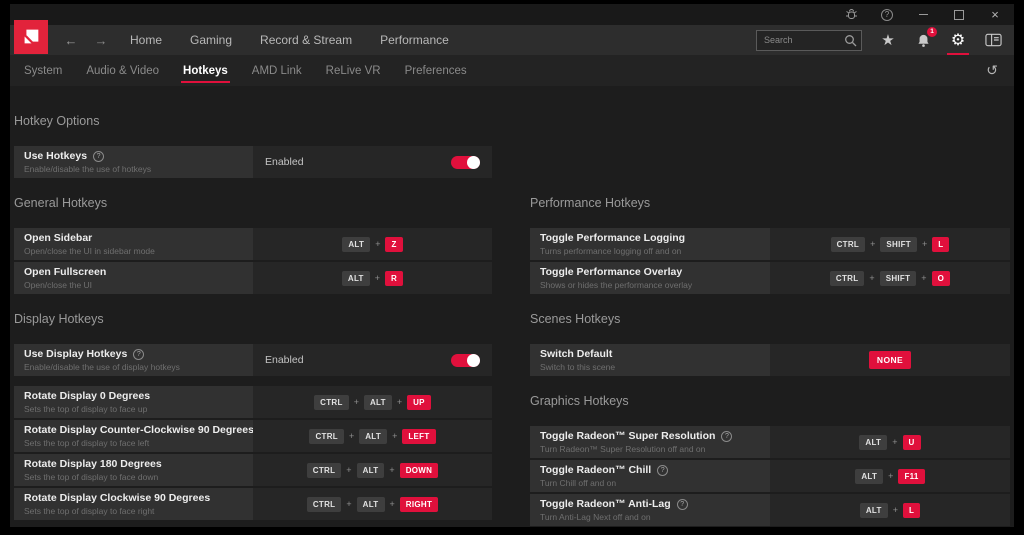  I want to click on tab-amd-link: AMD Link, so click(277, 70).